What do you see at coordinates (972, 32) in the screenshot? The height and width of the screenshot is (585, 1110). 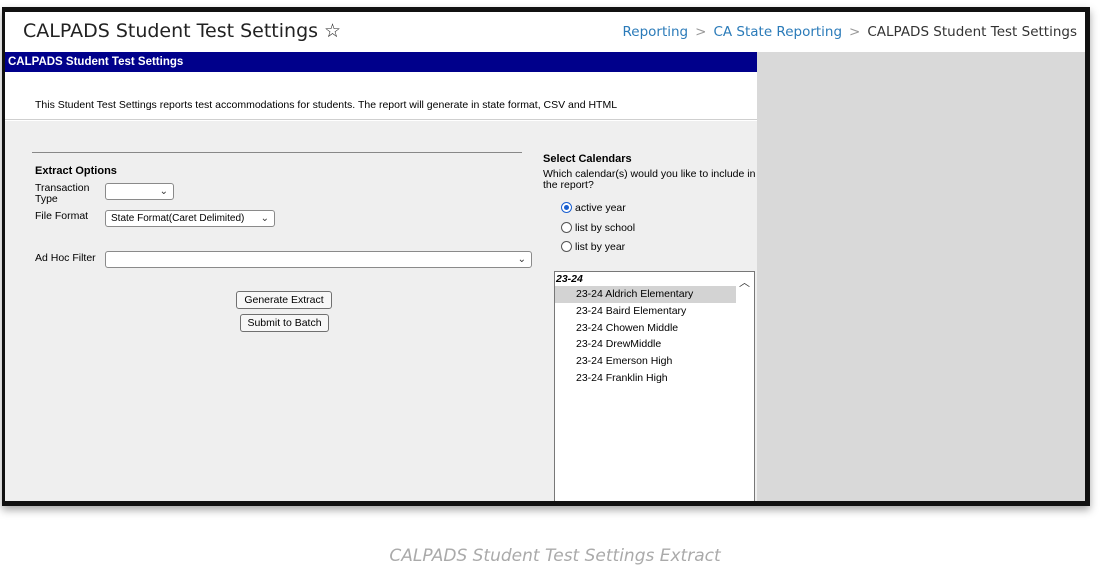 I see `breadcrumb-current: CALPADS Student Test Settings` at bounding box center [972, 32].